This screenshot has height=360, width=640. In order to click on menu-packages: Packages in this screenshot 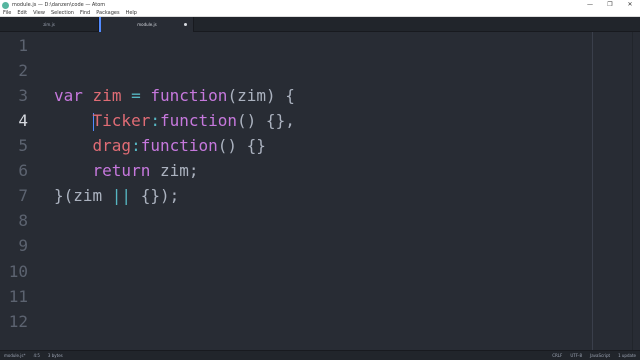, I will do `click(107, 13)`.